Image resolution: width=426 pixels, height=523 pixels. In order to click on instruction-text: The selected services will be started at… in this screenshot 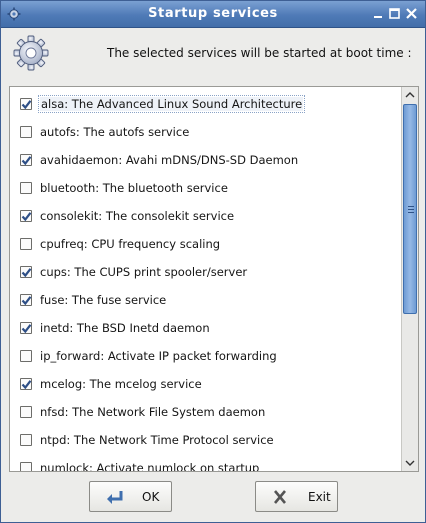, I will do `click(259, 53)`.